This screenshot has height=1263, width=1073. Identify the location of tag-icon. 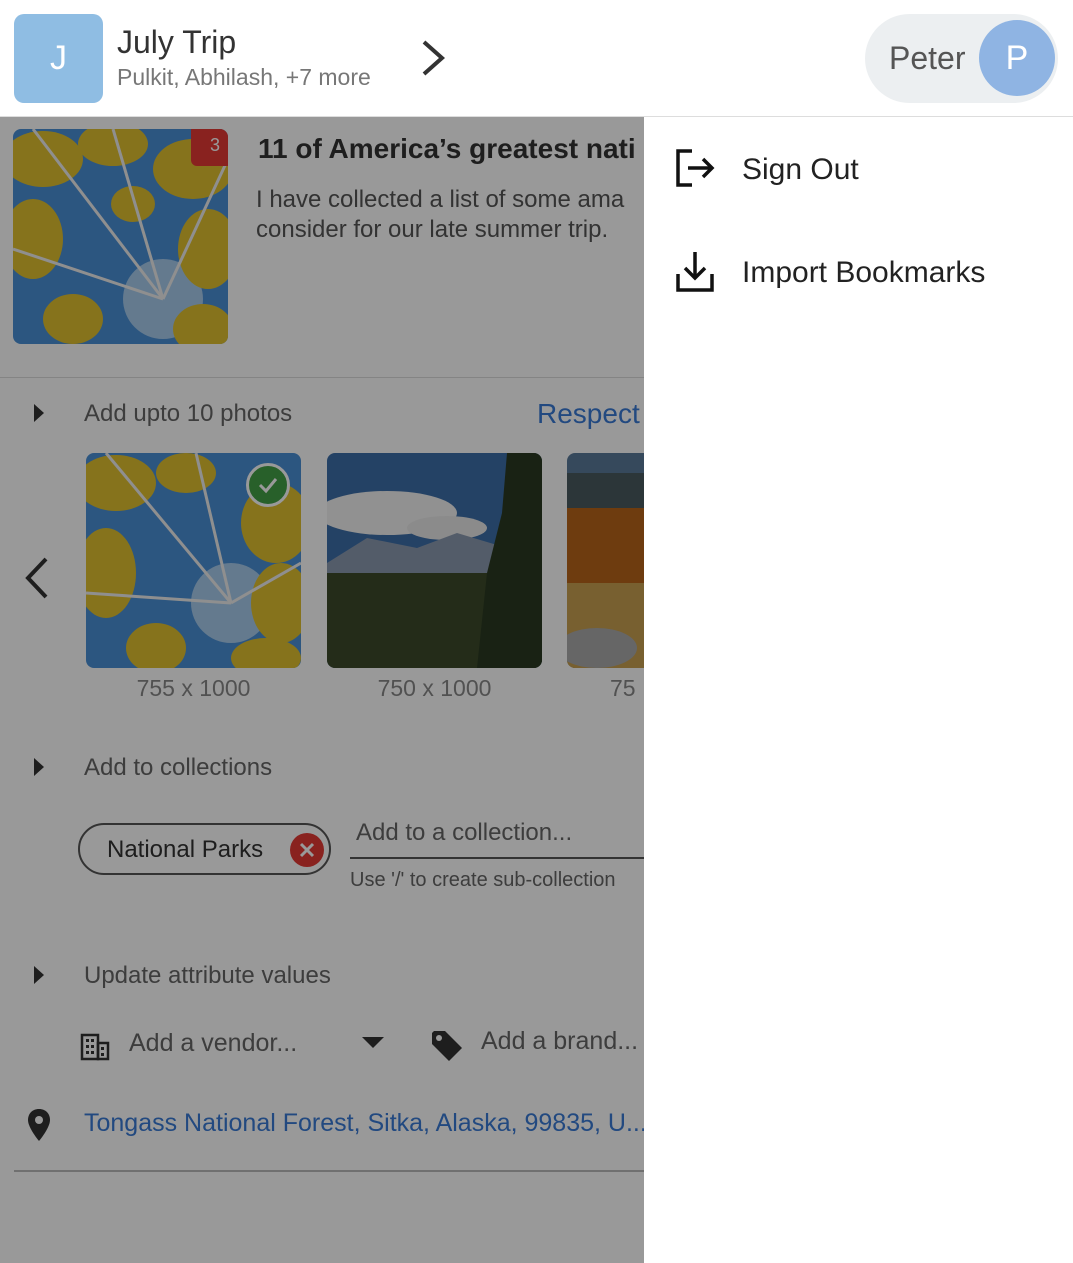
(447, 1046).